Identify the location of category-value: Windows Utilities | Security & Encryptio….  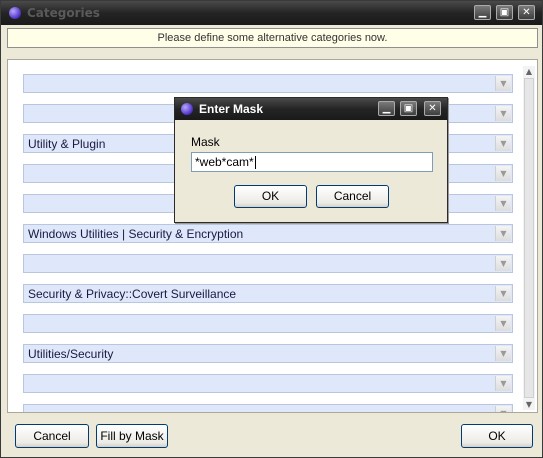
(136, 234).